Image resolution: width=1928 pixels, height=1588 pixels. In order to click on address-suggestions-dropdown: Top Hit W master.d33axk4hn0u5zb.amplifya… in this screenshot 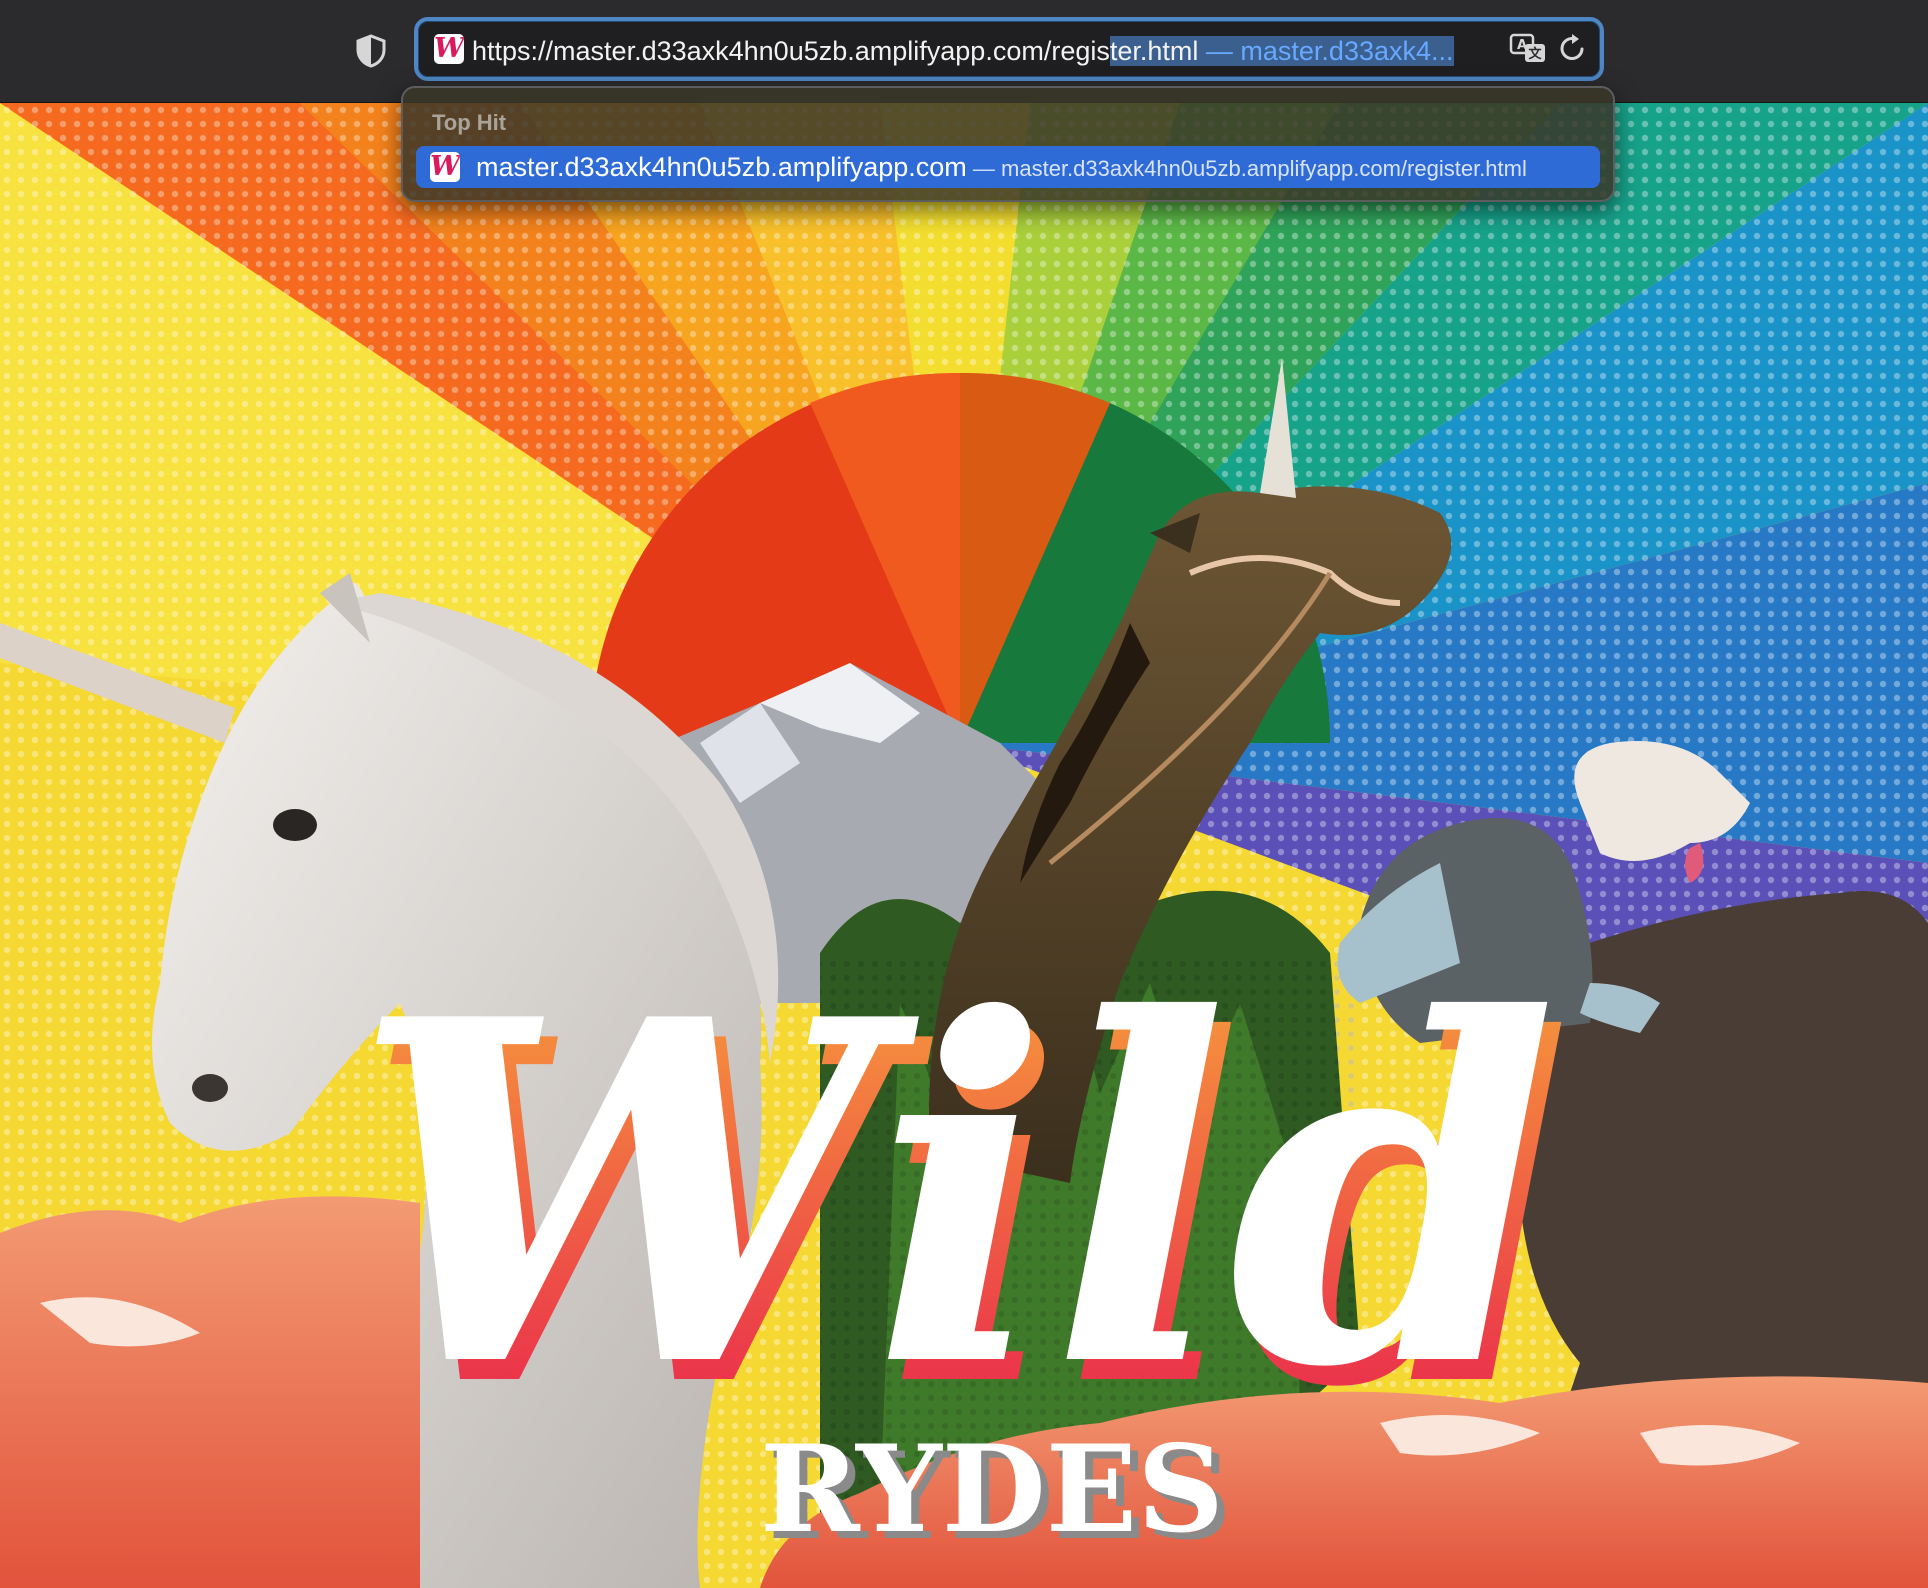, I will do `click(1008, 144)`.